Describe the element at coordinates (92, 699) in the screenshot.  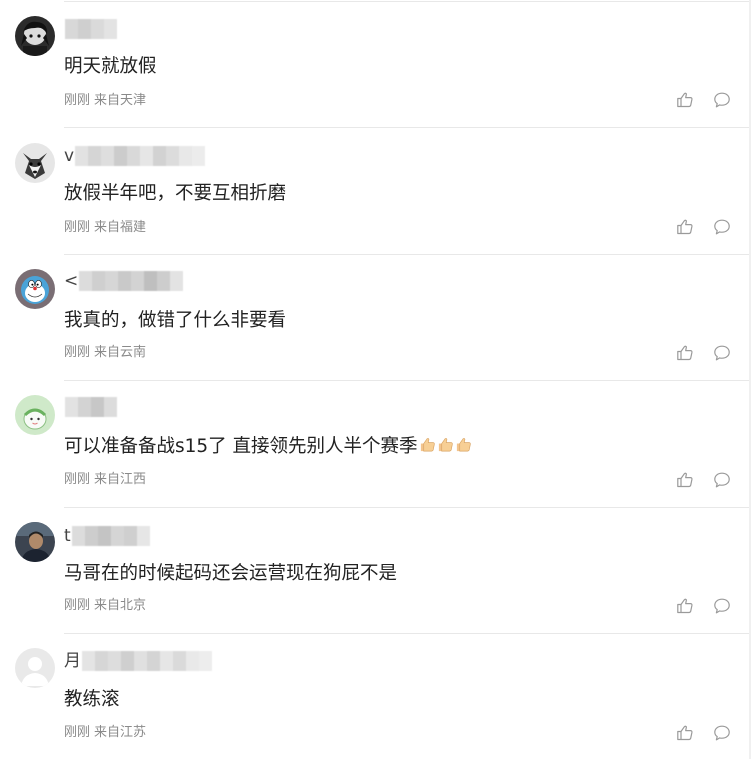
I see `comment-text: 教练滚` at that location.